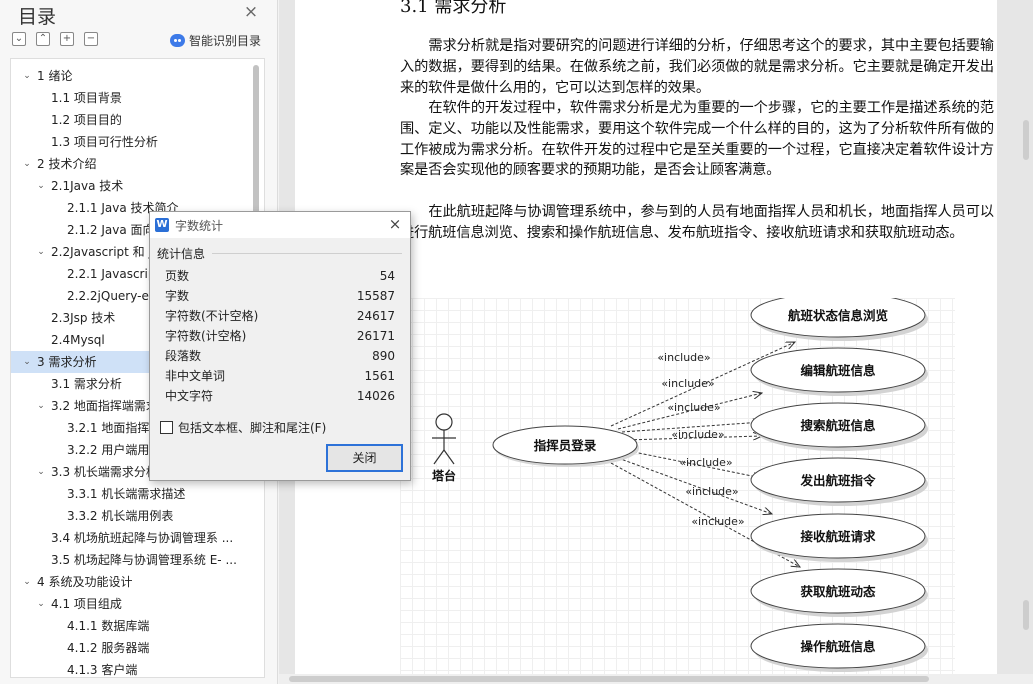 This screenshot has width=1033, height=684. Describe the element at coordinates (837, 480) in the screenshot. I see `use-case-label: 发出航班指令` at that location.